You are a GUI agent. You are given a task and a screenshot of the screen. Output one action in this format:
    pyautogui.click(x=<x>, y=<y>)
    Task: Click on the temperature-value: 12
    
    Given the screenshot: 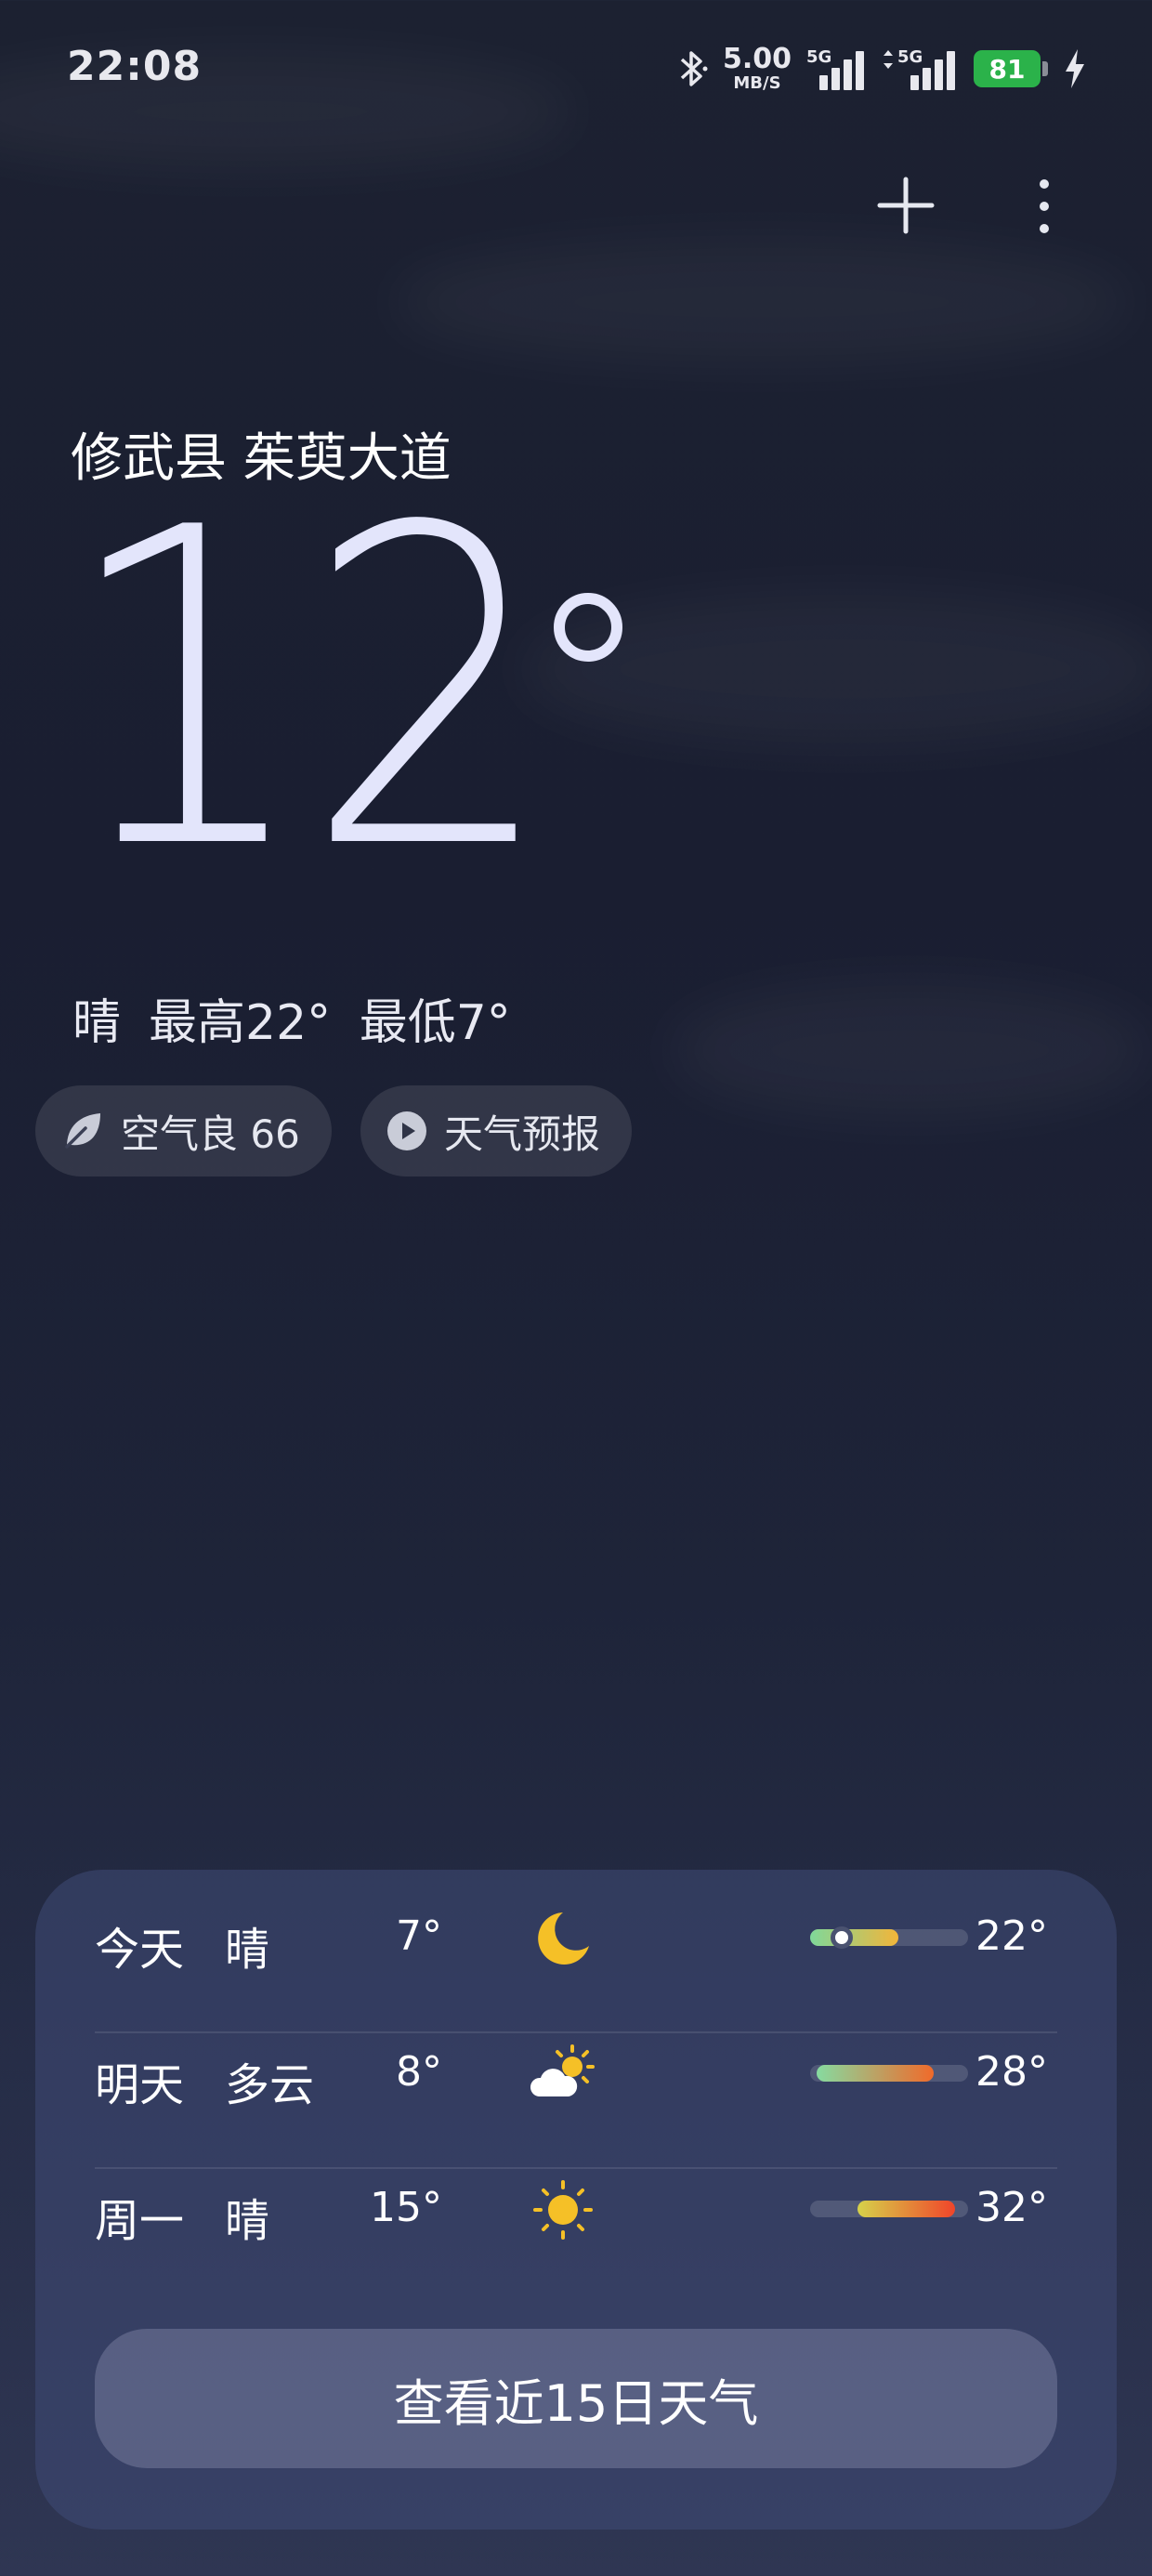 What is the action you would take?
    pyautogui.click(x=308, y=690)
    